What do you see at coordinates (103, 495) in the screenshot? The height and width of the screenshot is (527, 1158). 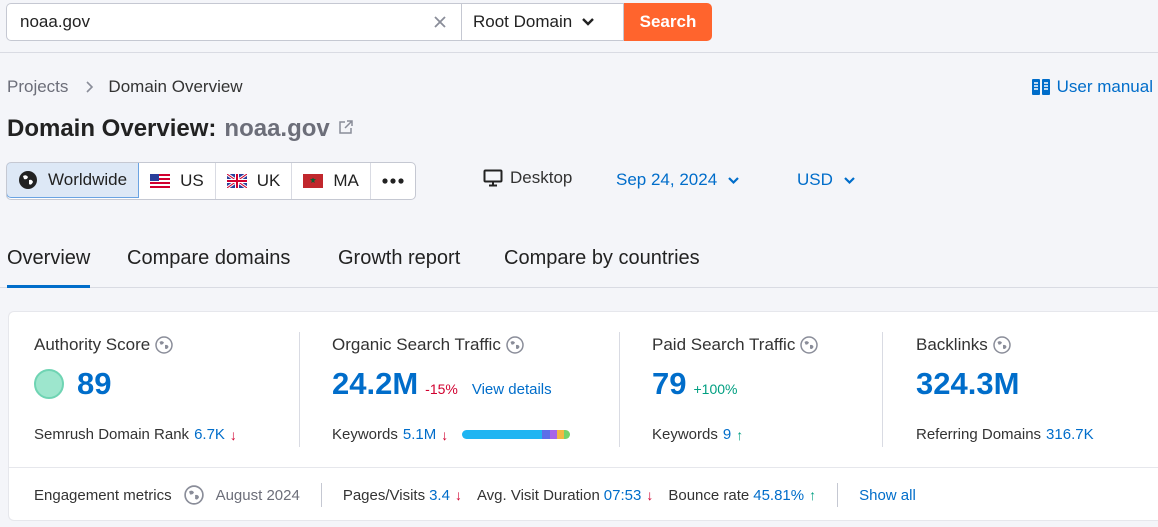 I see `engagement-label: Engagement metrics` at bounding box center [103, 495].